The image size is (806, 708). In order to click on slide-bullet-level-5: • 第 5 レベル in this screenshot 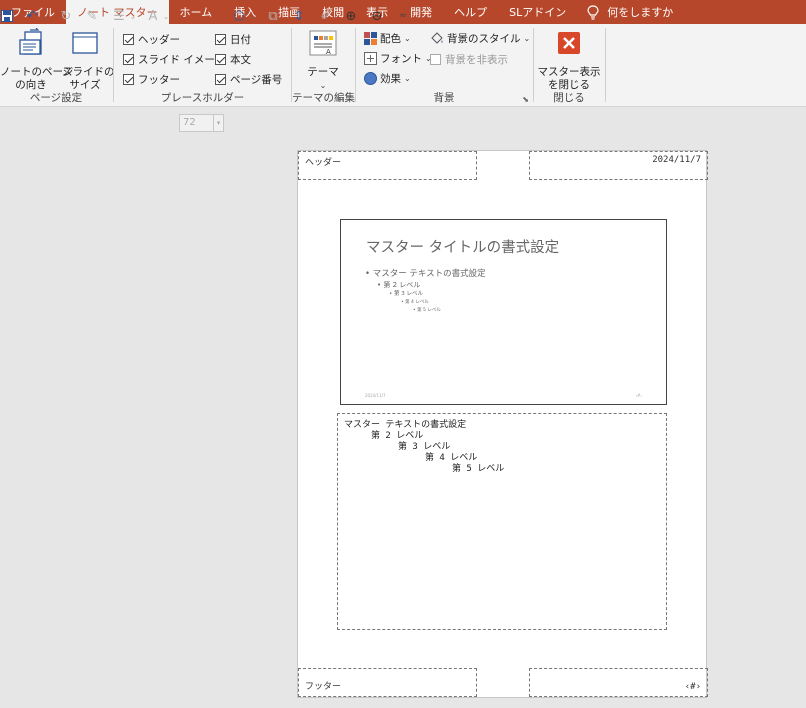, I will do `click(427, 310)`.